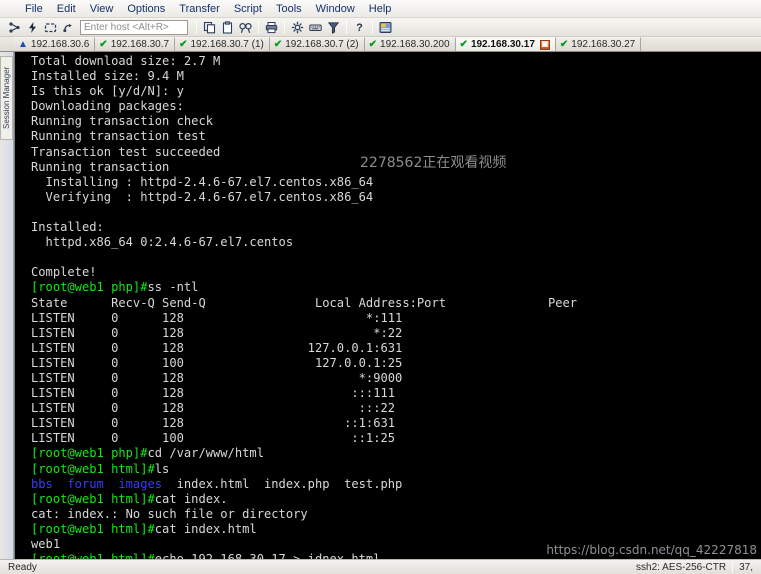 The width and height of the screenshot is (761, 574). What do you see at coordinates (126, 61) in the screenshot?
I see `terminal-text: Total download size: 2.7 M` at bounding box center [126, 61].